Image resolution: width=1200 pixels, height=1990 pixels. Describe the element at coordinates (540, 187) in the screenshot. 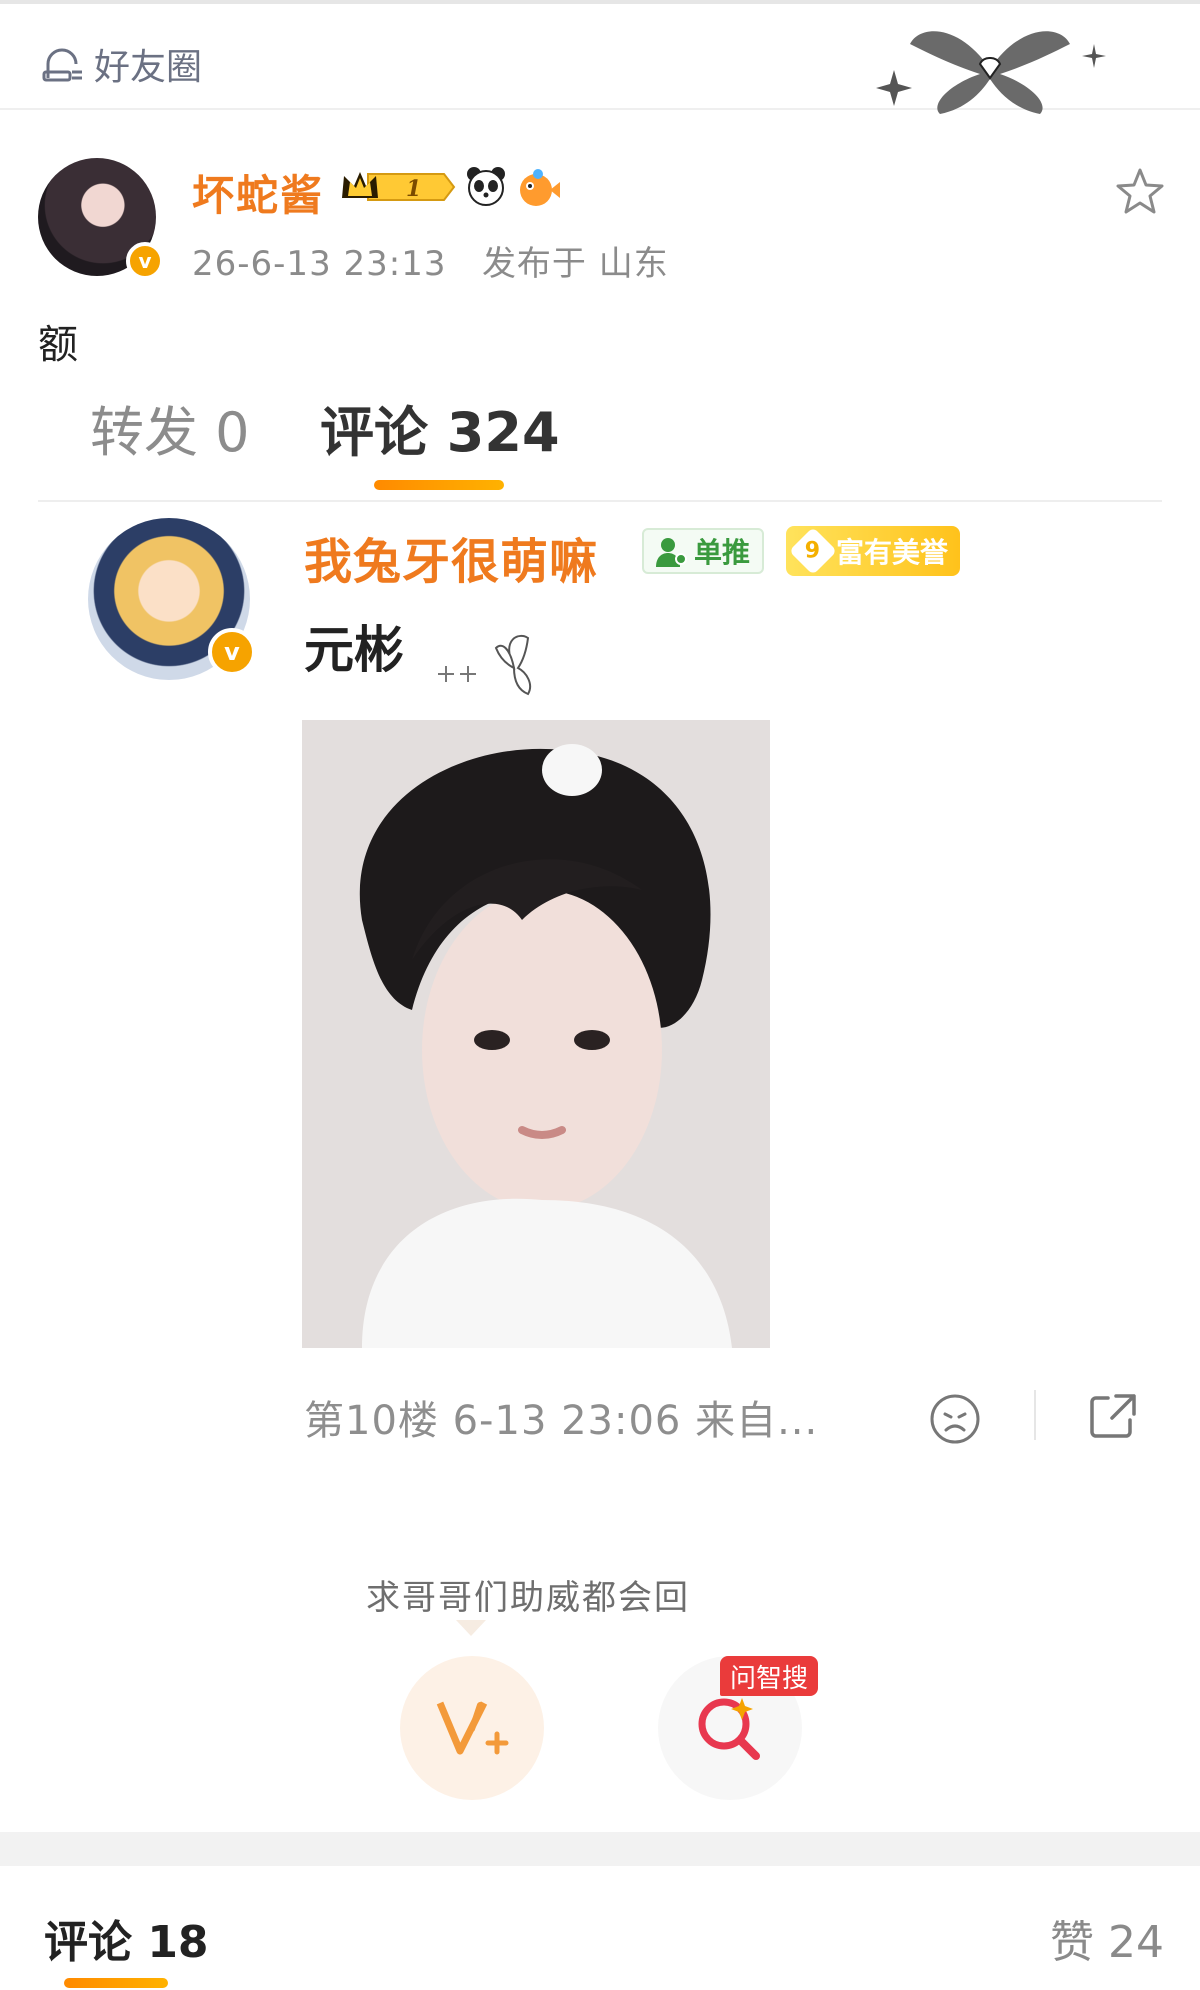

I see `pufferfish-icon` at that location.